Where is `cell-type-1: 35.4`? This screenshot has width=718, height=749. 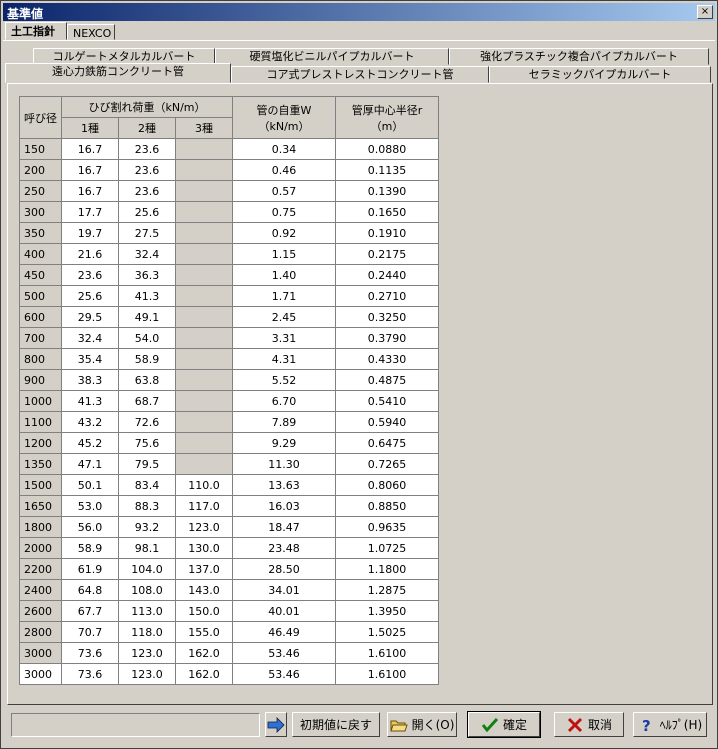
cell-type-1: 35.4 is located at coordinates (90, 359).